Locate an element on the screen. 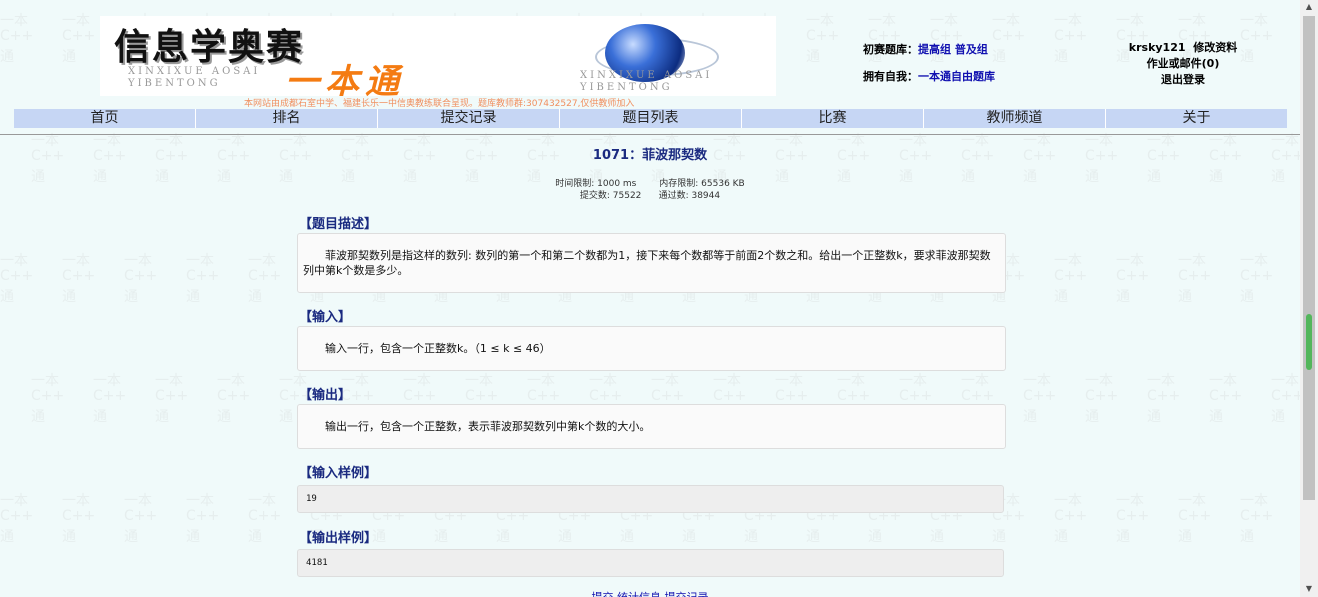  input-text: 输入一行，包含一个正整数k。（1 ≤ k ≤ 46） is located at coordinates (438, 348).